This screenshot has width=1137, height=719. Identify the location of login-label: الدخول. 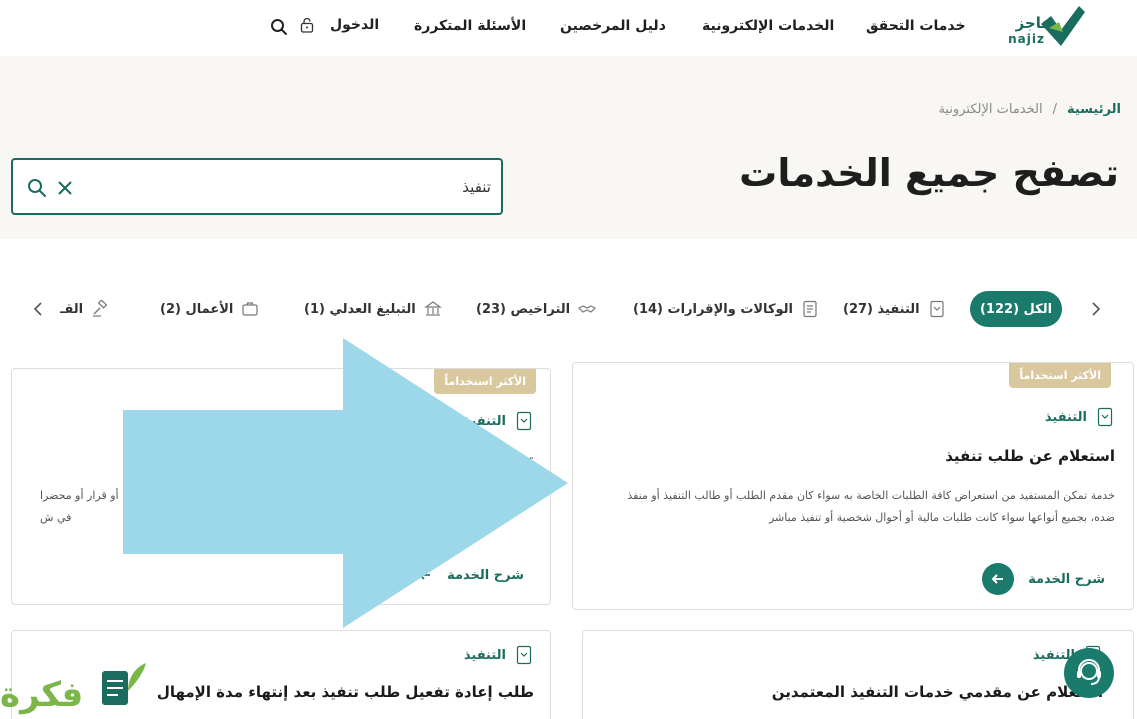
(355, 25).